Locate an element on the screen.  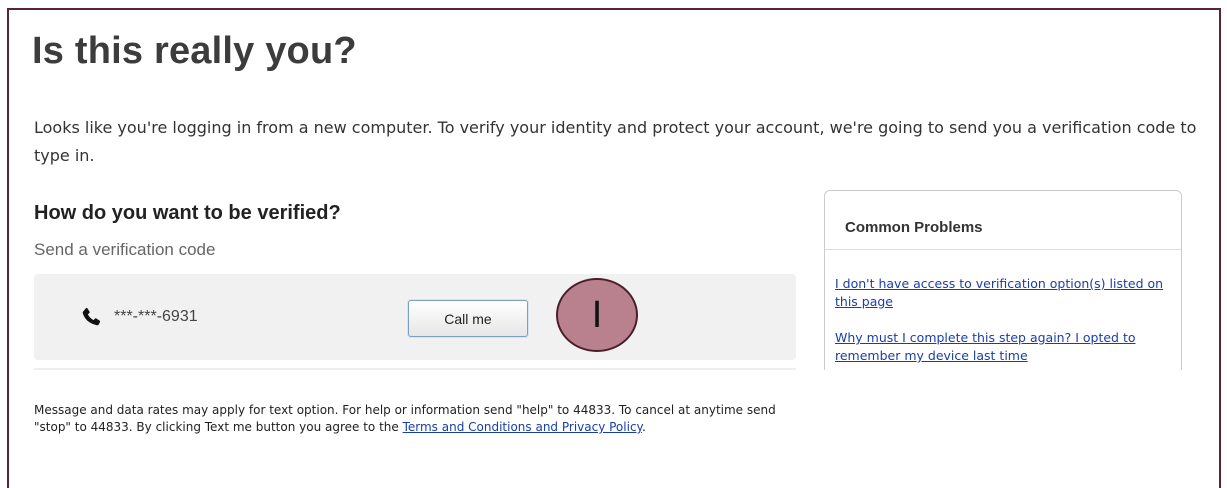
page-title: Is this really you? is located at coordinates (194, 51).